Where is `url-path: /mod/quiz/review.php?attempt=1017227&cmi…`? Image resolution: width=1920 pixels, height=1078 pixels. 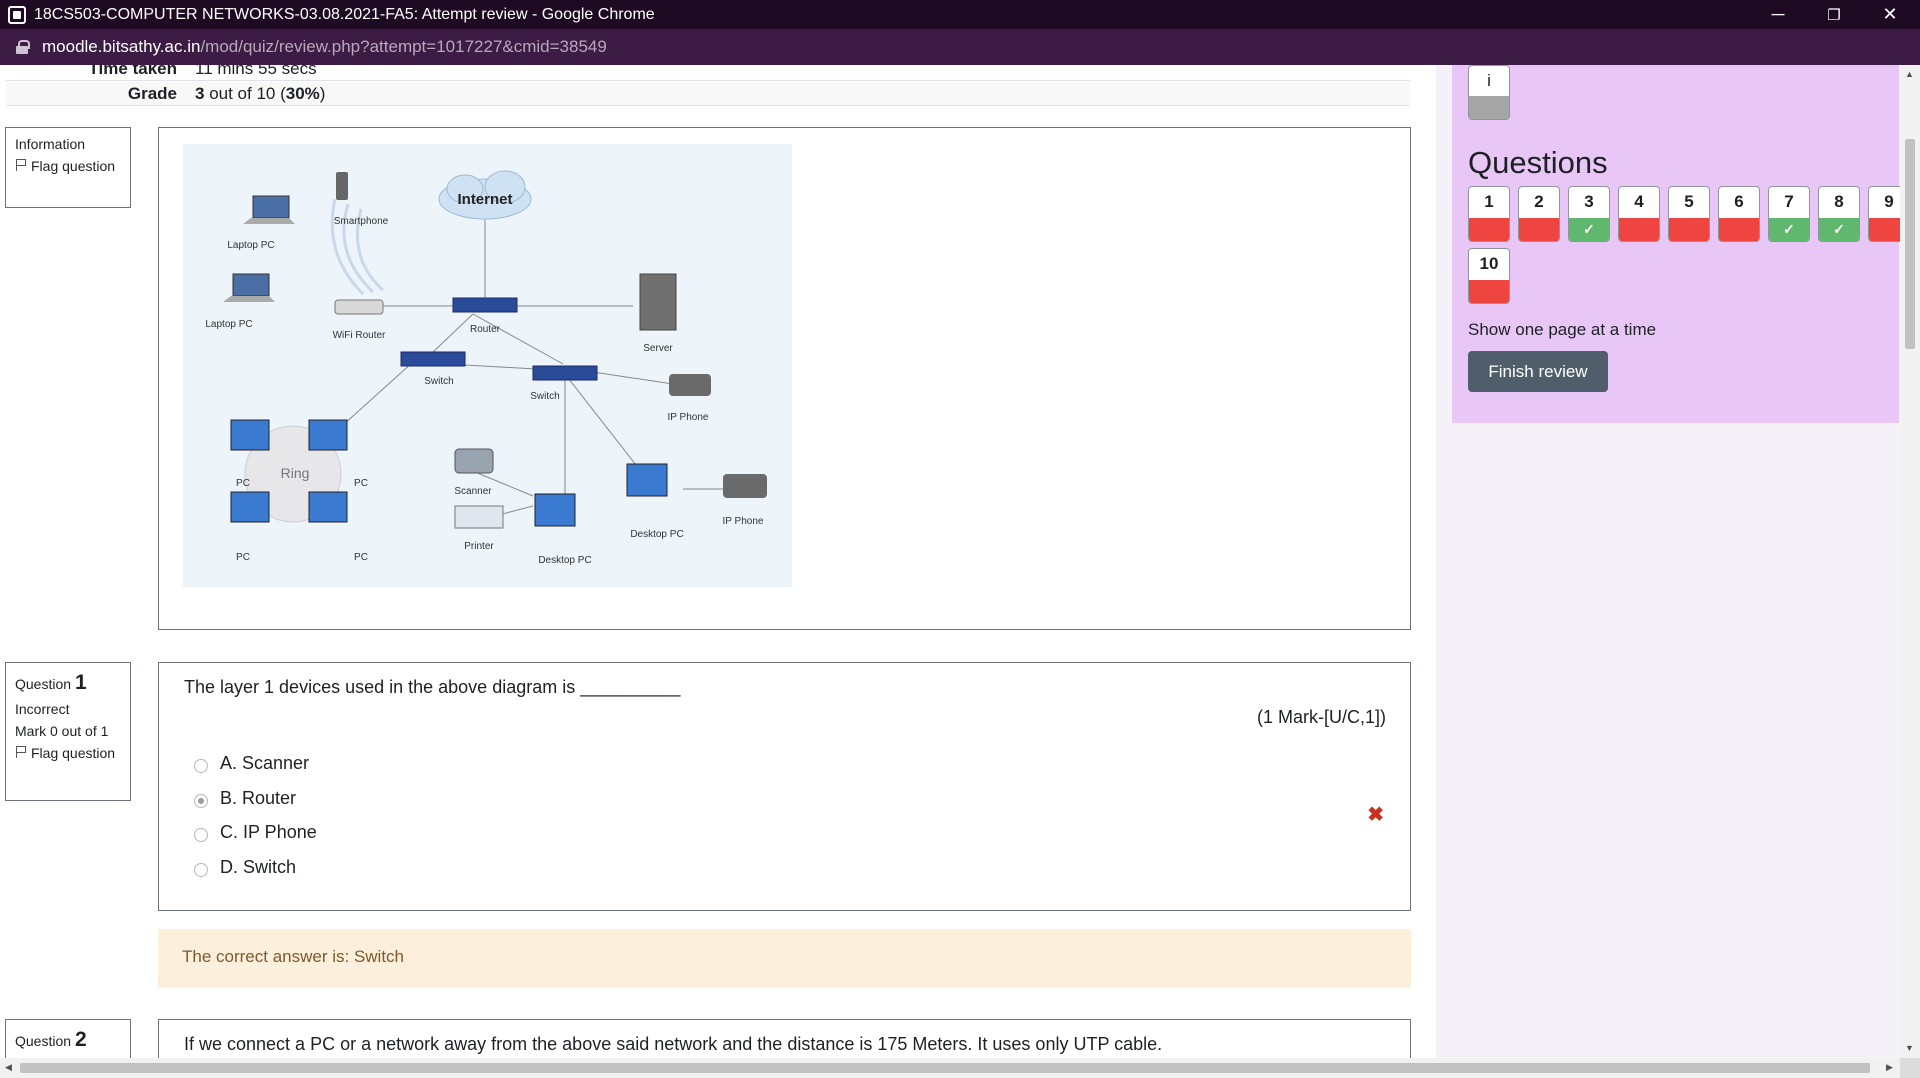 url-path: /mod/quiz/review.php?attempt=1017227&cmi… is located at coordinates (403, 46).